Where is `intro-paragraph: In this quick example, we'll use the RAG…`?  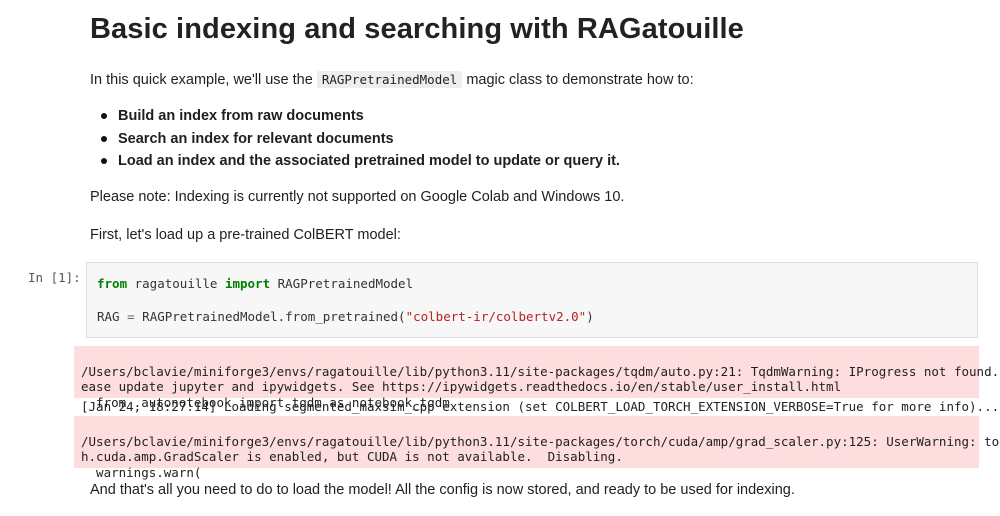
intro-paragraph: In this quick example, we'll use the RAG… is located at coordinates (535, 80).